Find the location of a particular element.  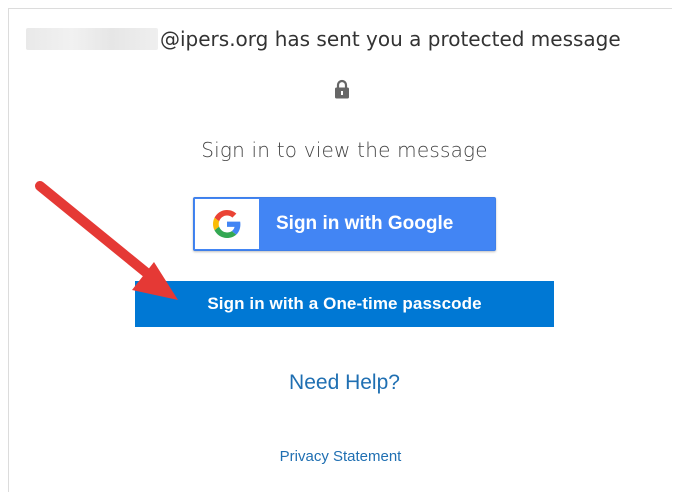

sign-in-google-button: Sign in with Google is located at coordinates (344, 224).